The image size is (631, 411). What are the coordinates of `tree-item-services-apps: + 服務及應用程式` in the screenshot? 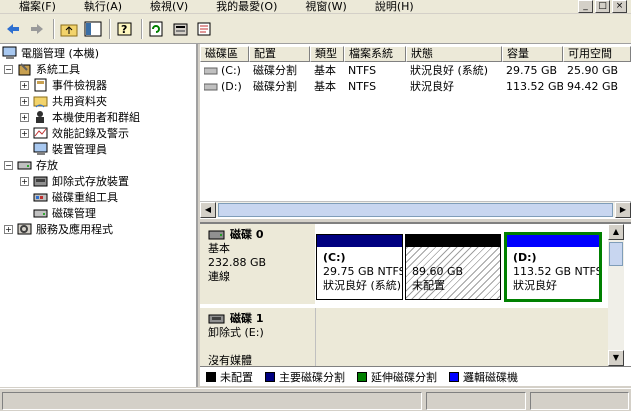 It's located at (58, 229).